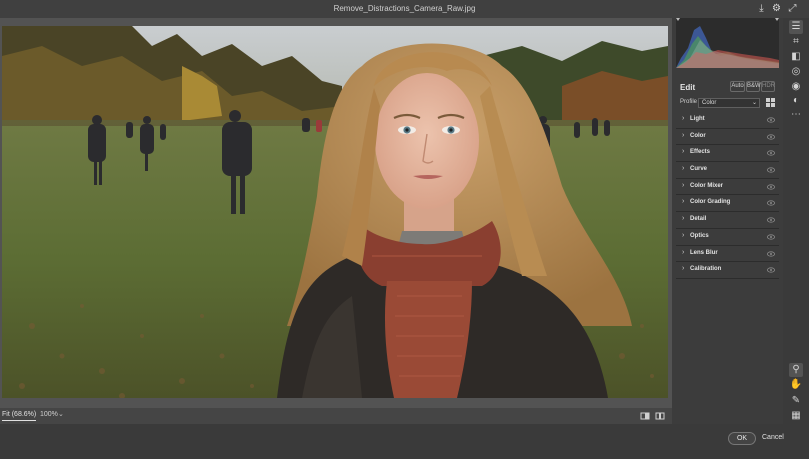 The height and width of the screenshot is (459, 809). Describe the element at coordinates (698, 219) in the screenshot. I see `section-label: Detail` at that location.